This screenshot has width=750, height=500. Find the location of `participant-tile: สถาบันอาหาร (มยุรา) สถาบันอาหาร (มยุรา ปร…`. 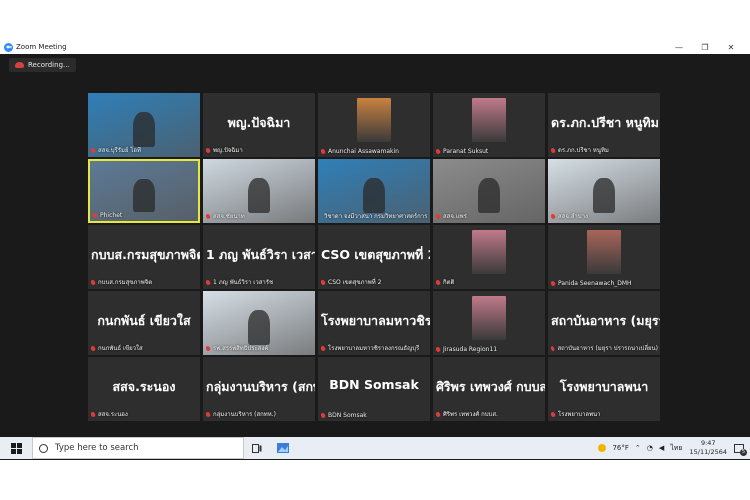

participant-tile: สถาบันอาหาร (มยุรา) สถาบันอาหาร (มยุรา ปร… is located at coordinates (604, 323).